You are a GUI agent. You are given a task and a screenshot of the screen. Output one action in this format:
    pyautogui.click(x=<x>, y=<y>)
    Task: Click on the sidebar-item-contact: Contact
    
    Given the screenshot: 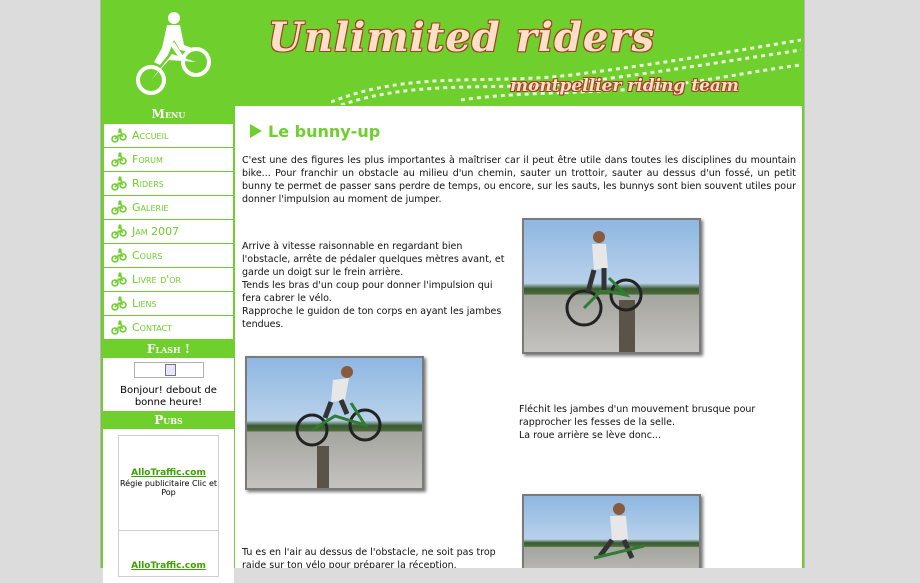 What is the action you would take?
    pyautogui.click(x=168, y=327)
    